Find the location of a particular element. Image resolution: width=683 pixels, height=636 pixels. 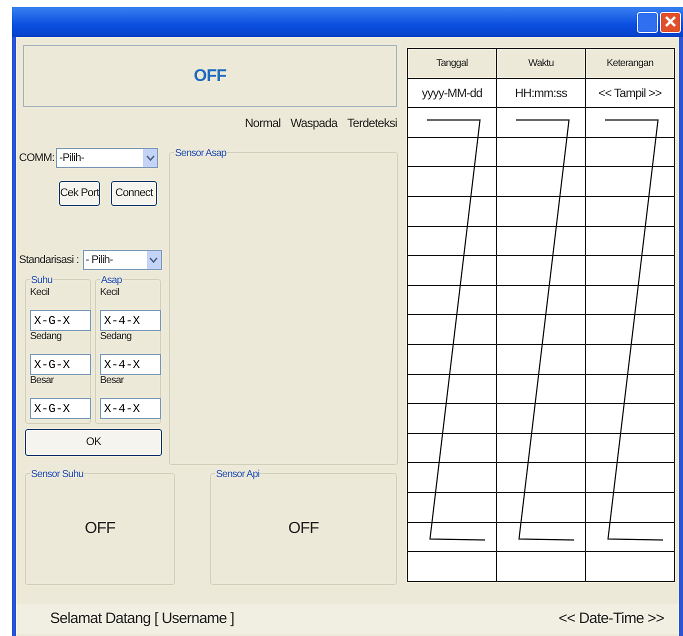

column-header: Waktu is located at coordinates (541, 63).